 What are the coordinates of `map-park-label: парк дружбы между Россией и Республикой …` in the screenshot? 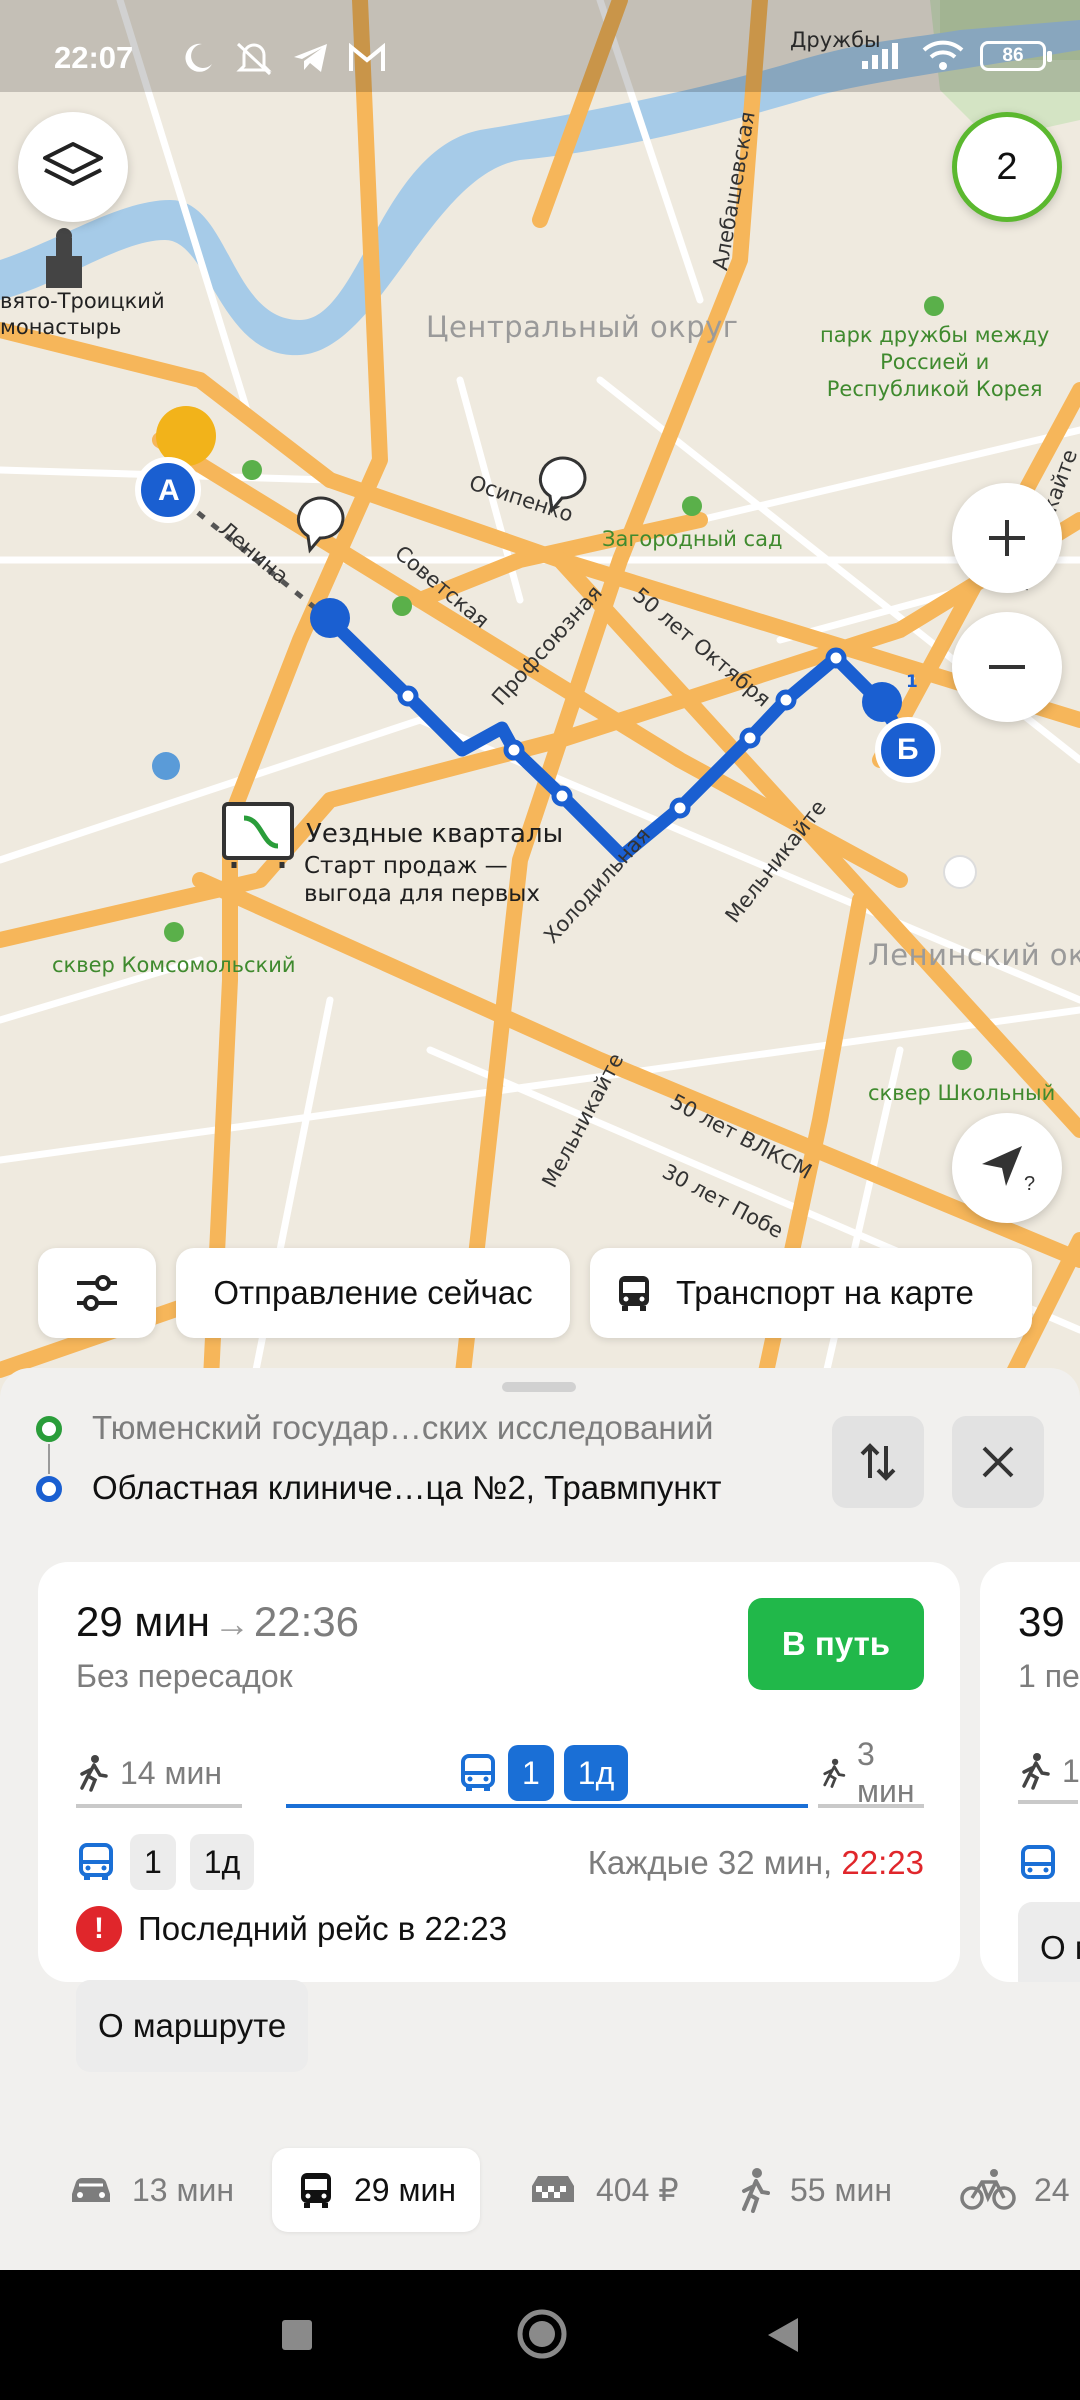 It's located at (935, 362).